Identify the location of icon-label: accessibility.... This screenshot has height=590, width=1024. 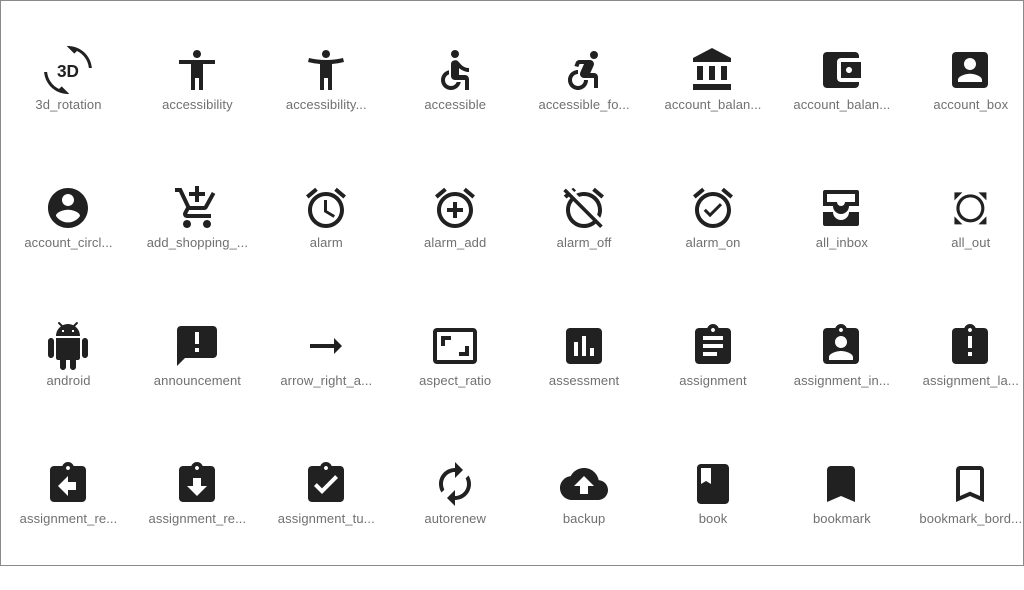
(326, 104).